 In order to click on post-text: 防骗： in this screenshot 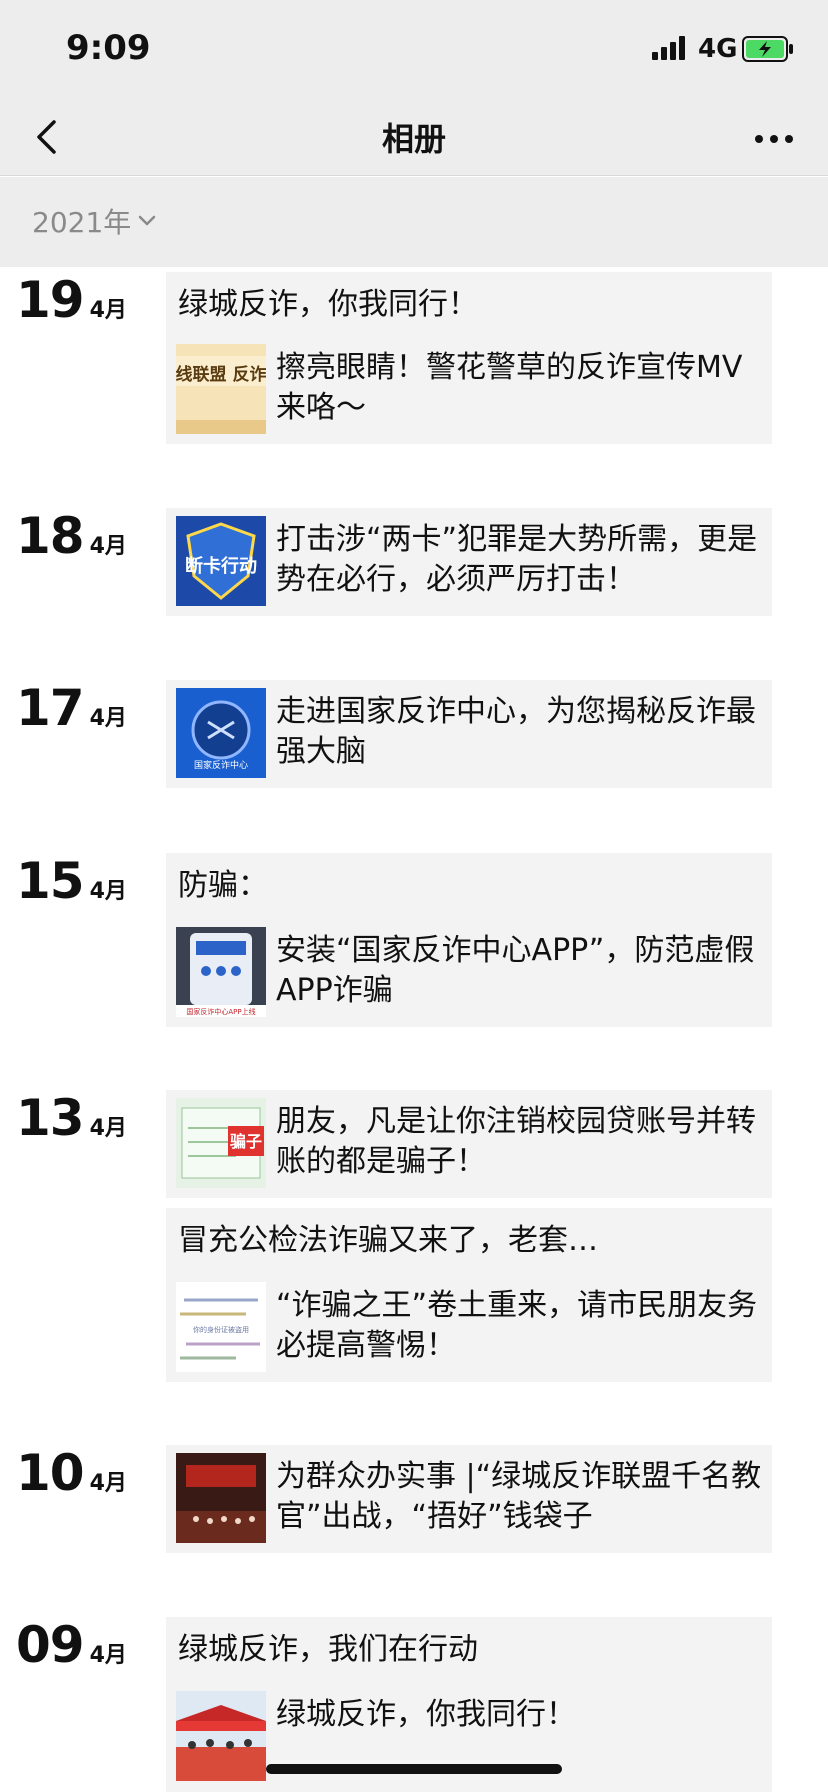, I will do `click(223, 885)`.